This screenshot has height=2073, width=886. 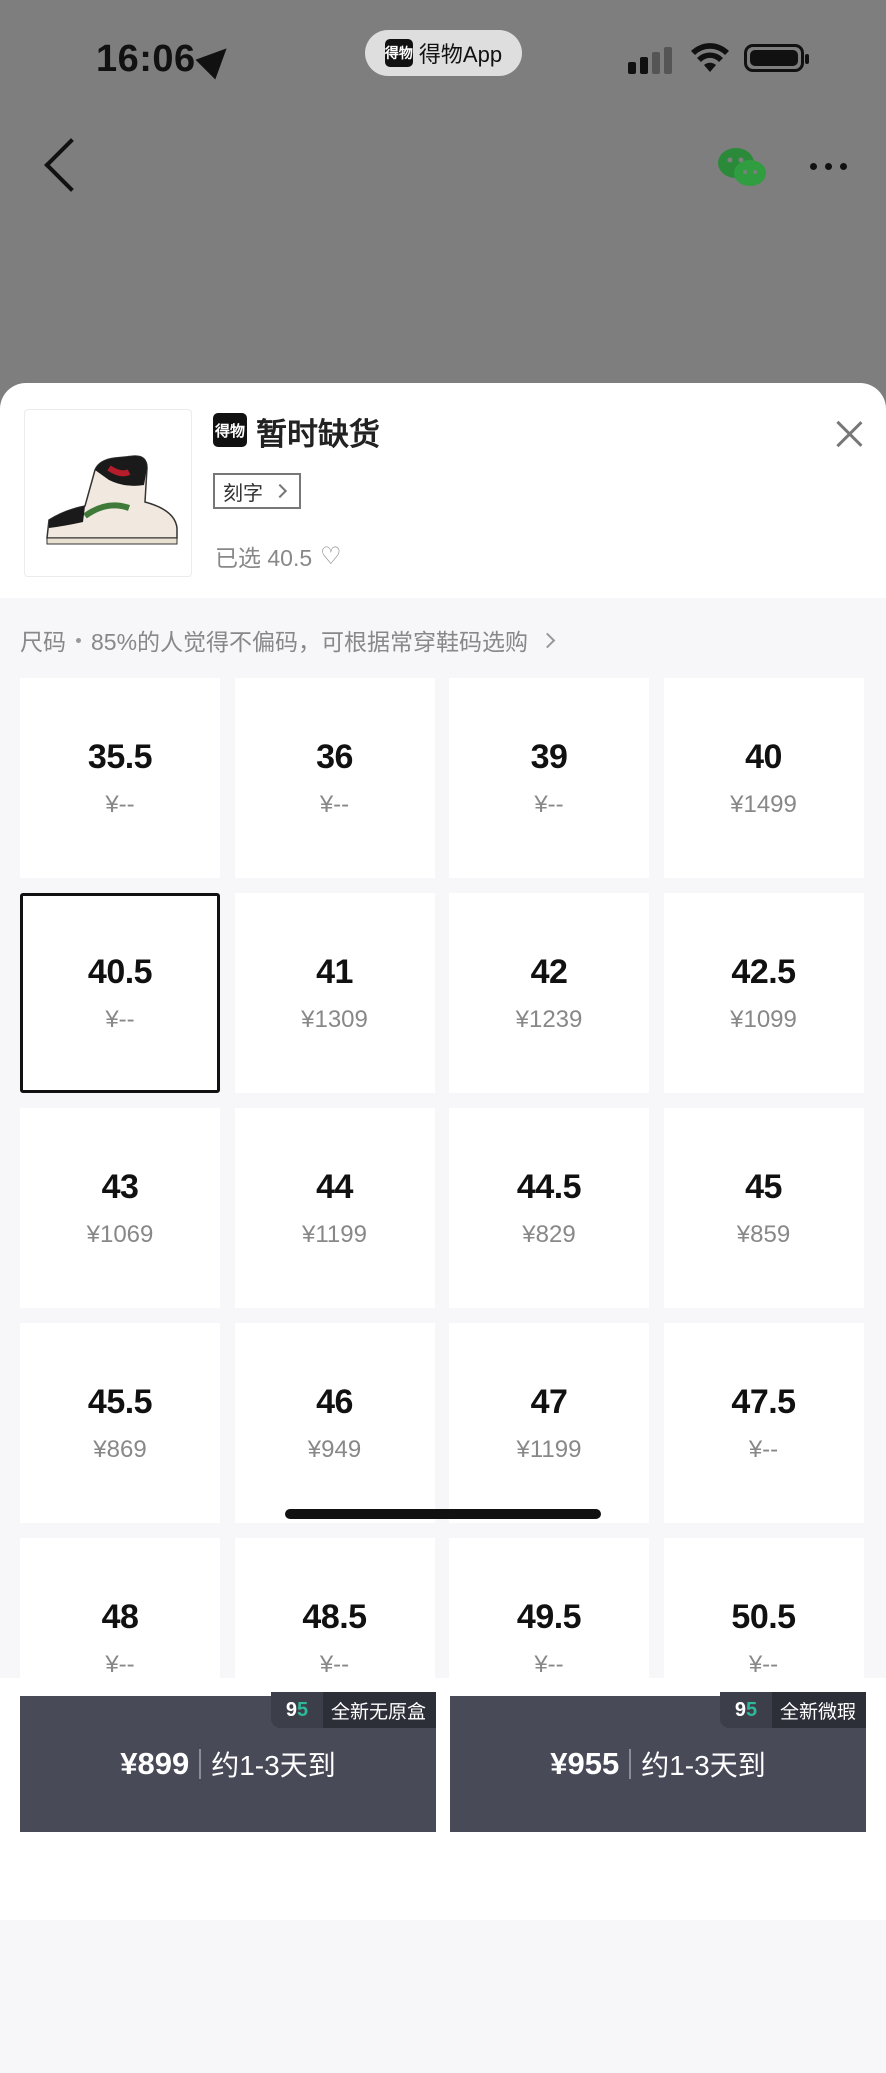 What do you see at coordinates (155, 1763) in the screenshot?
I see `buy-price: ¥899` at bounding box center [155, 1763].